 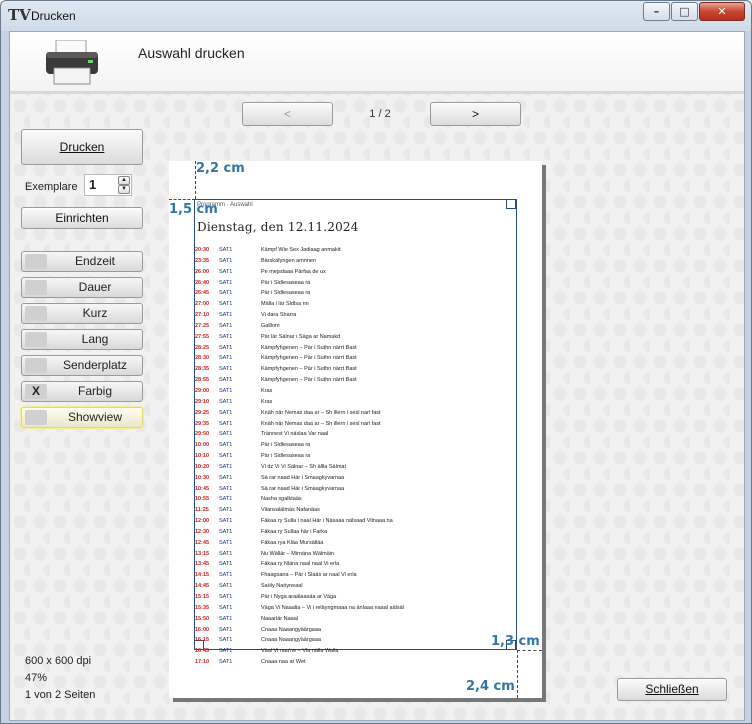 What do you see at coordinates (355, 447) in the screenshot?
I see `program-row: 10:00 SAT1 Pär i Sldlesaseaa ra` at bounding box center [355, 447].